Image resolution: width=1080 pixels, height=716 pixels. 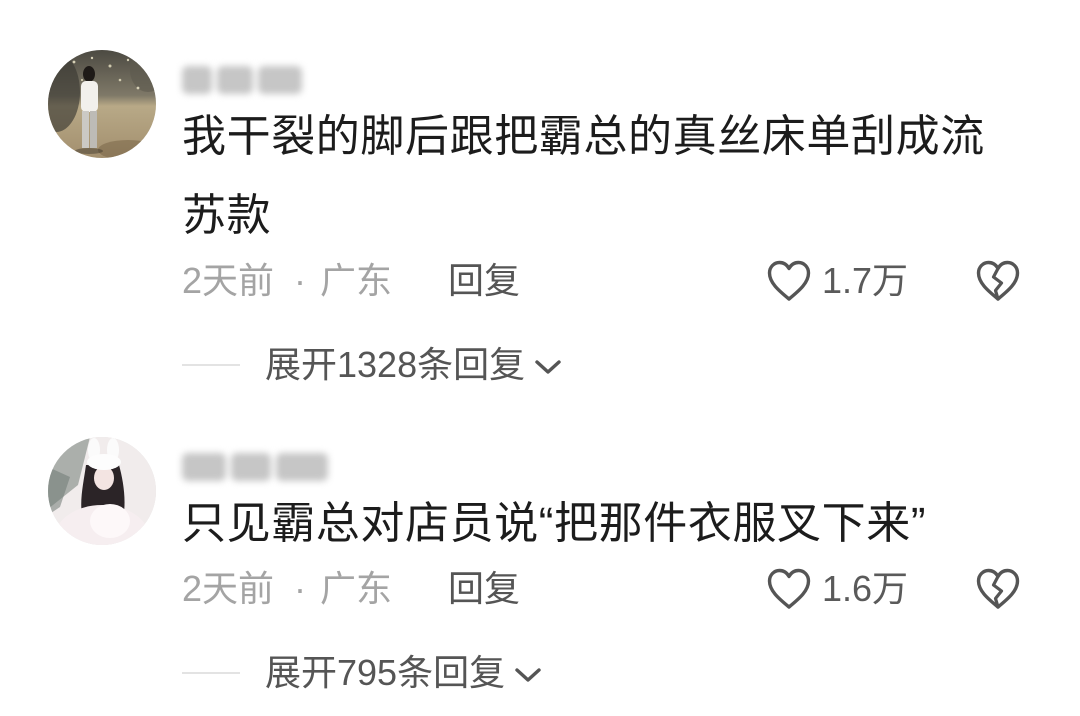 What do you see at coordinates (607, 281) in the screenshot?
I see `comment-meta: 2天前 · 广东 回复 1.7万` at bounding box center [607, 281].